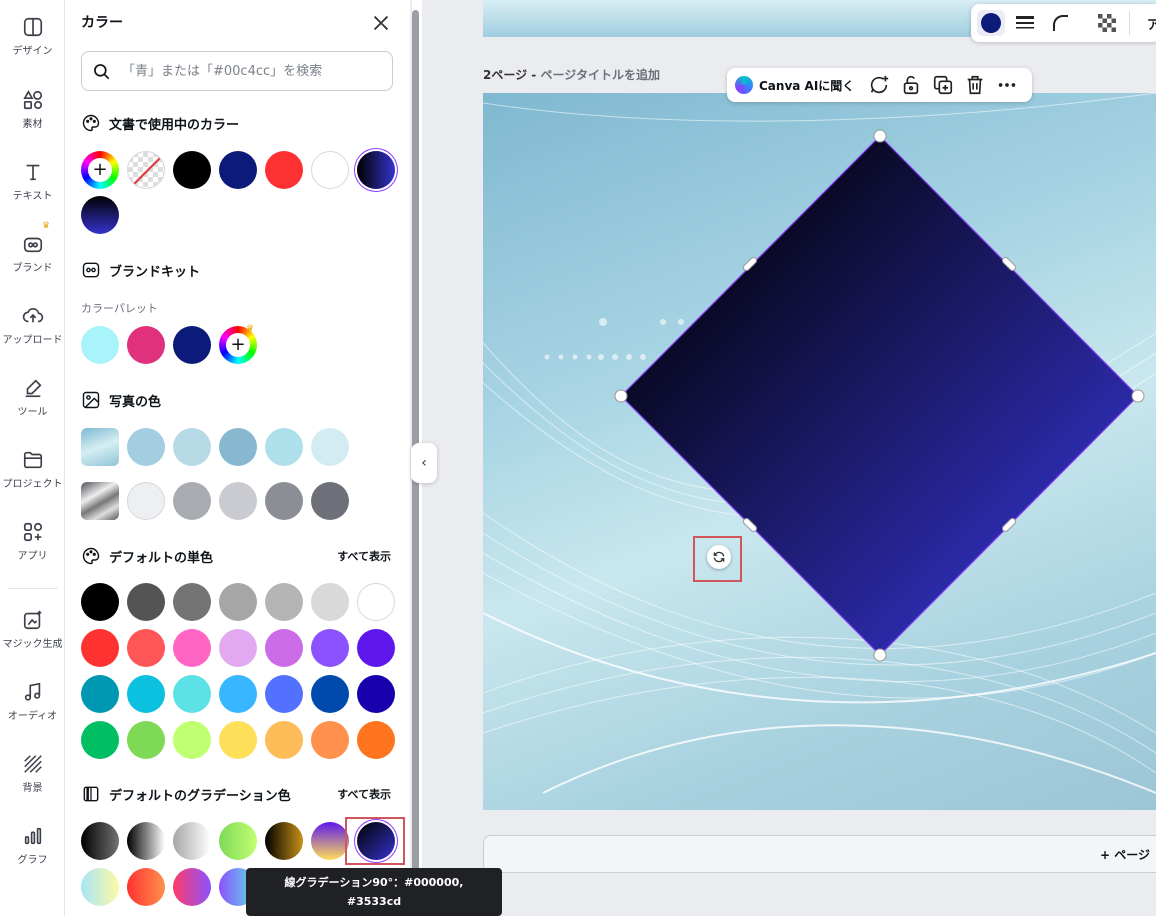 The image size is (1156, 916). I want to click on more-options-icon, so click(1007, 85).